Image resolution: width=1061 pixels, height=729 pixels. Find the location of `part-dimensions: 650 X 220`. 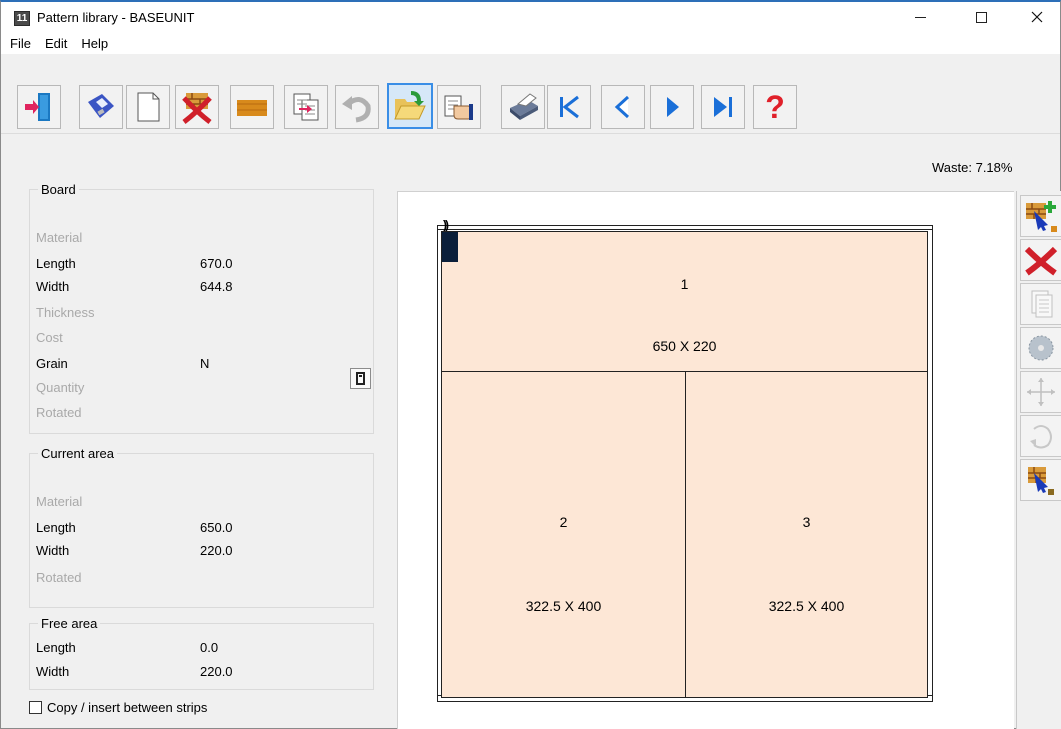

part-dimensions: 650 X 220 is located at coordinates (684, 346).